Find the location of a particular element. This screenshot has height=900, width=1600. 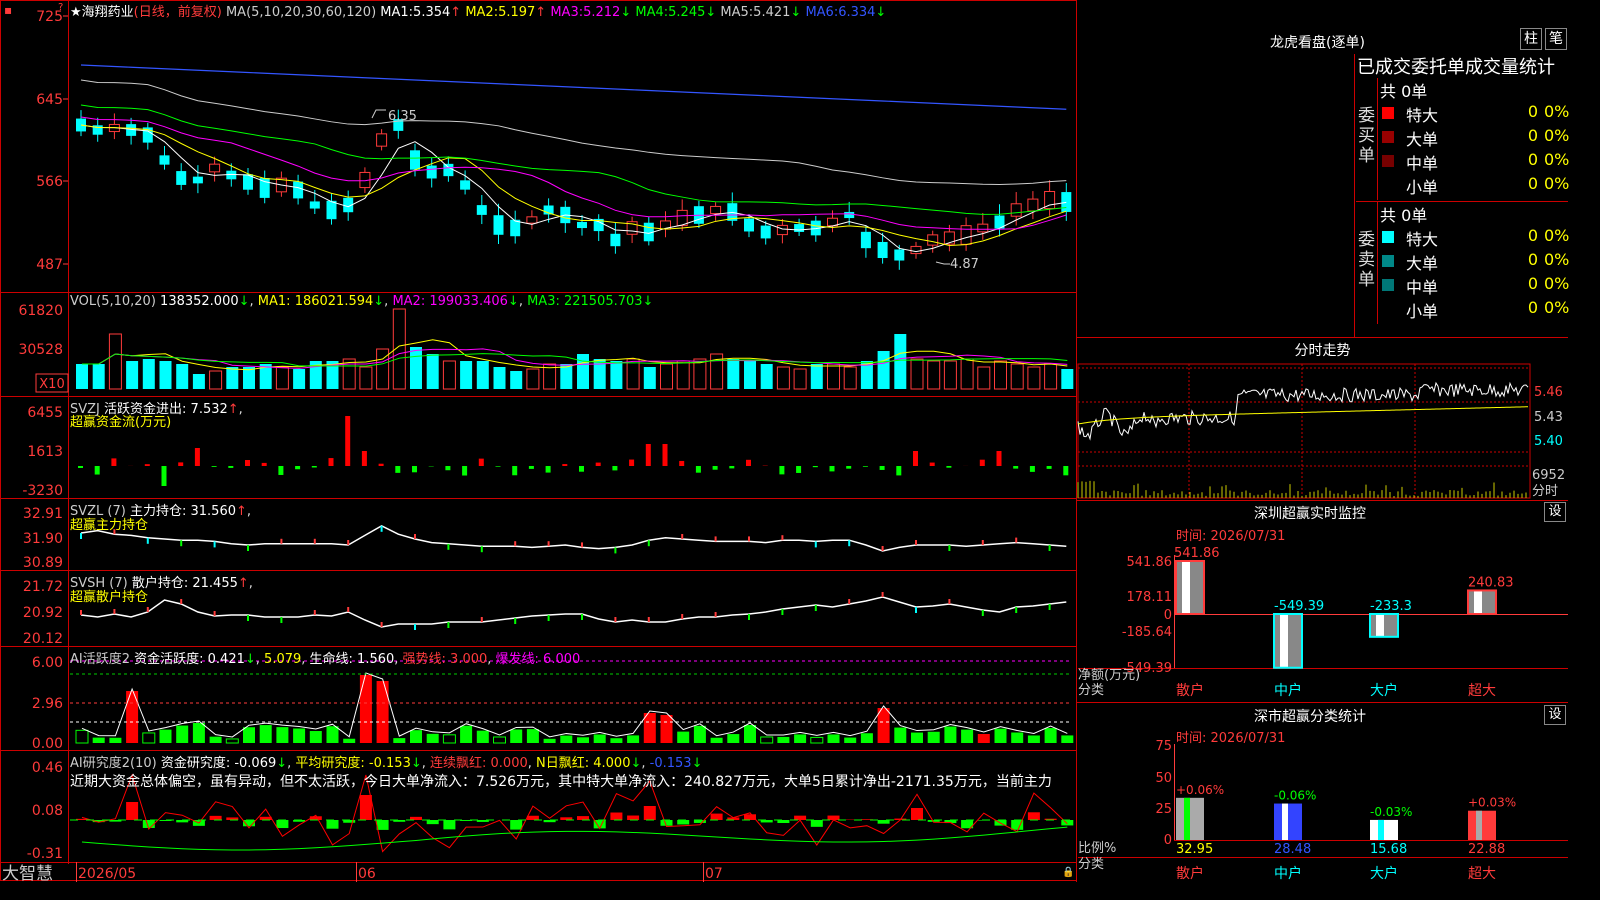

monitor-value: -233.3 is located at coordinates (1391, 606).